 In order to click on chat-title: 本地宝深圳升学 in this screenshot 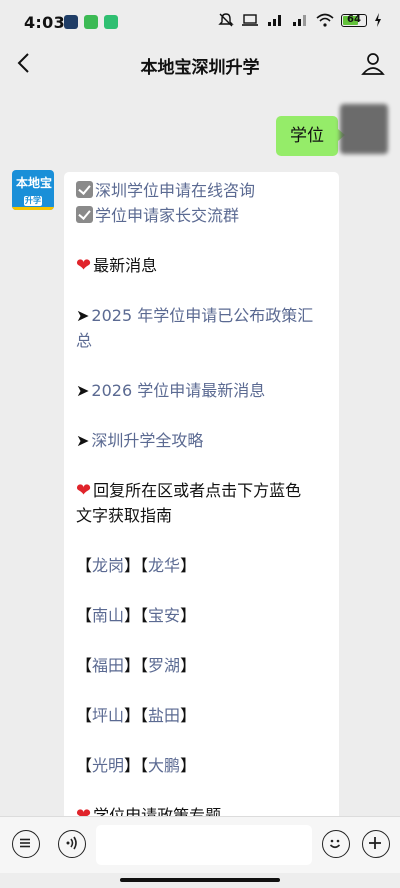, I will do `click(200, 68)`.